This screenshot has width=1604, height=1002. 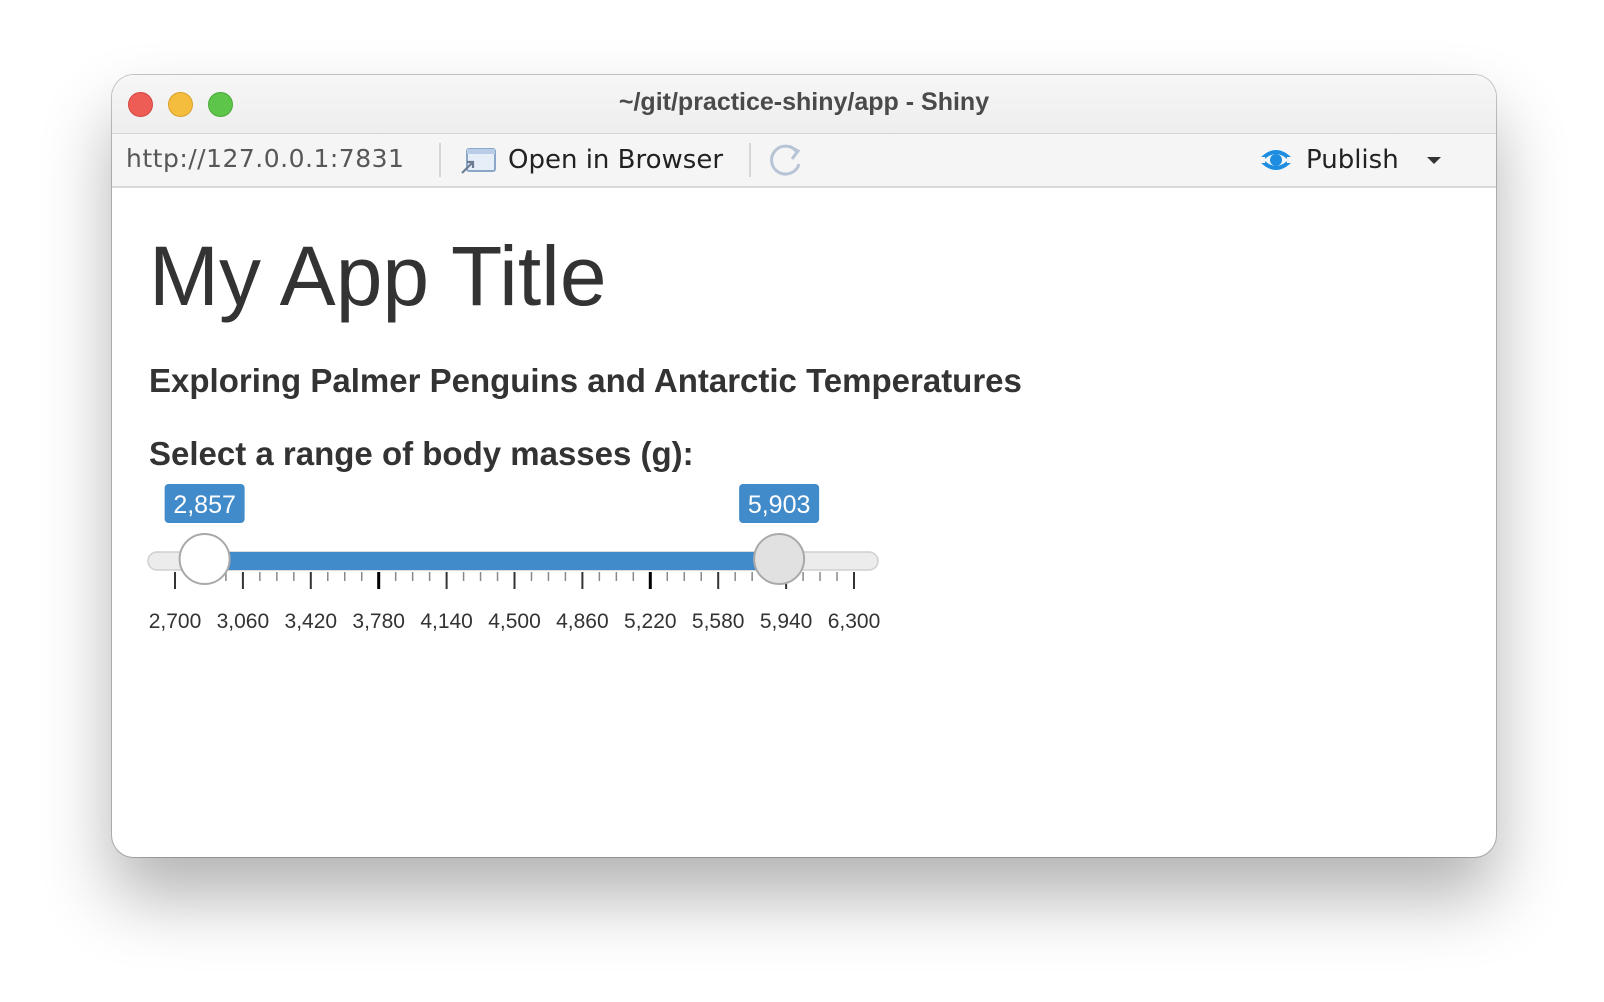 I want to click on slider-label: Select a range of body masses (g):, so click(x=421, y=453).